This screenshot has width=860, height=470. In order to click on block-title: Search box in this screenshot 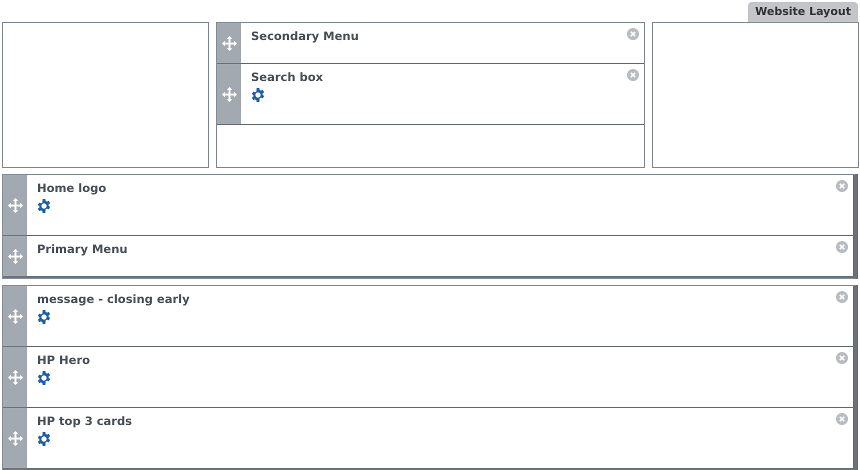, I will do `click(287, 77)`.